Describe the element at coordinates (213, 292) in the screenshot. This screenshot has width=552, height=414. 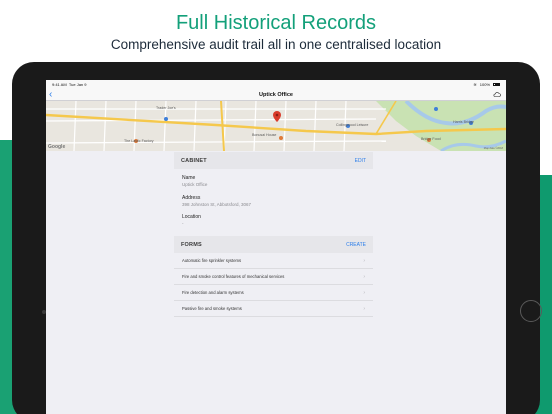
I see `form-item-label: Fire detection and alarm systems` at that location.